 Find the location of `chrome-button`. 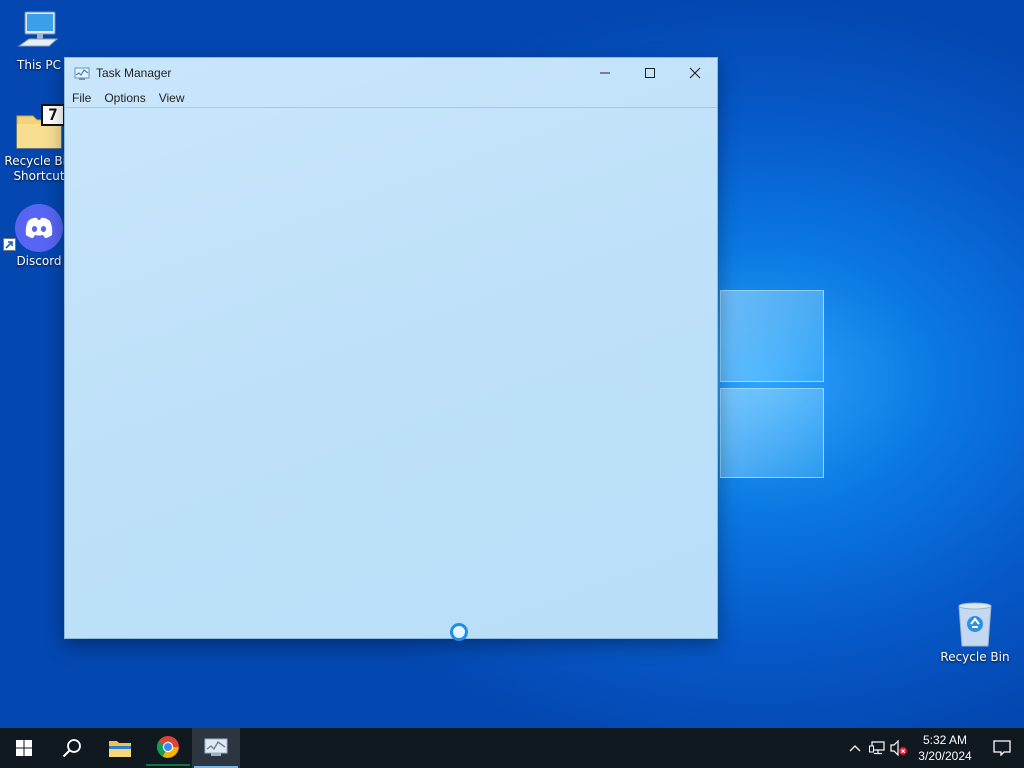

chrome-button is located at coordinates (168, 748).